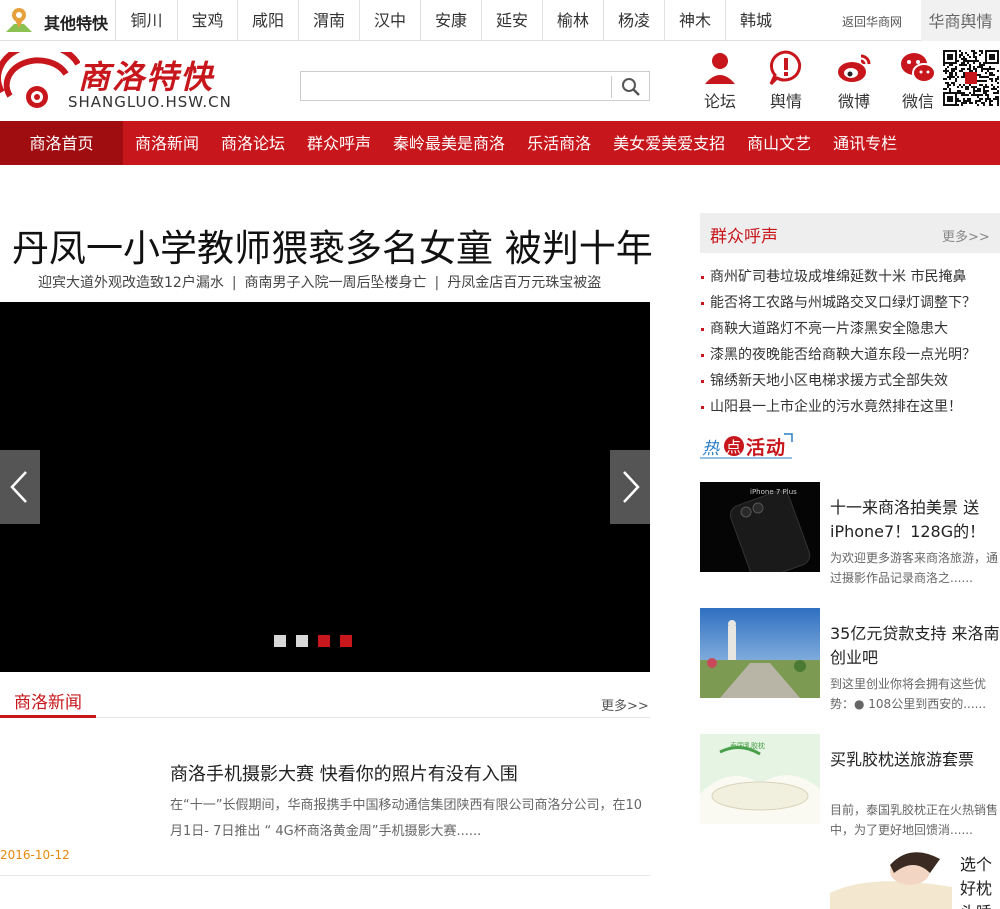  I want to click on voice-item: 山阳县一上市企业的污水竟然排在这里！, so click(850, 407).